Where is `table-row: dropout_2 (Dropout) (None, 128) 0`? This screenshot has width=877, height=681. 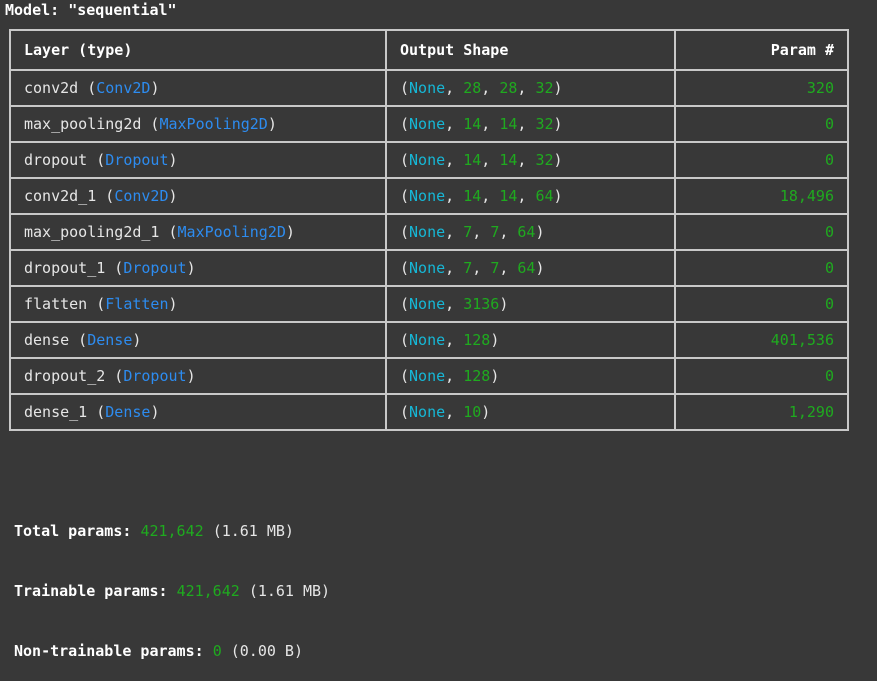
table-row: dropout_2 (Dropout) (None, 128) 0 is located at coordinates (429, 376).